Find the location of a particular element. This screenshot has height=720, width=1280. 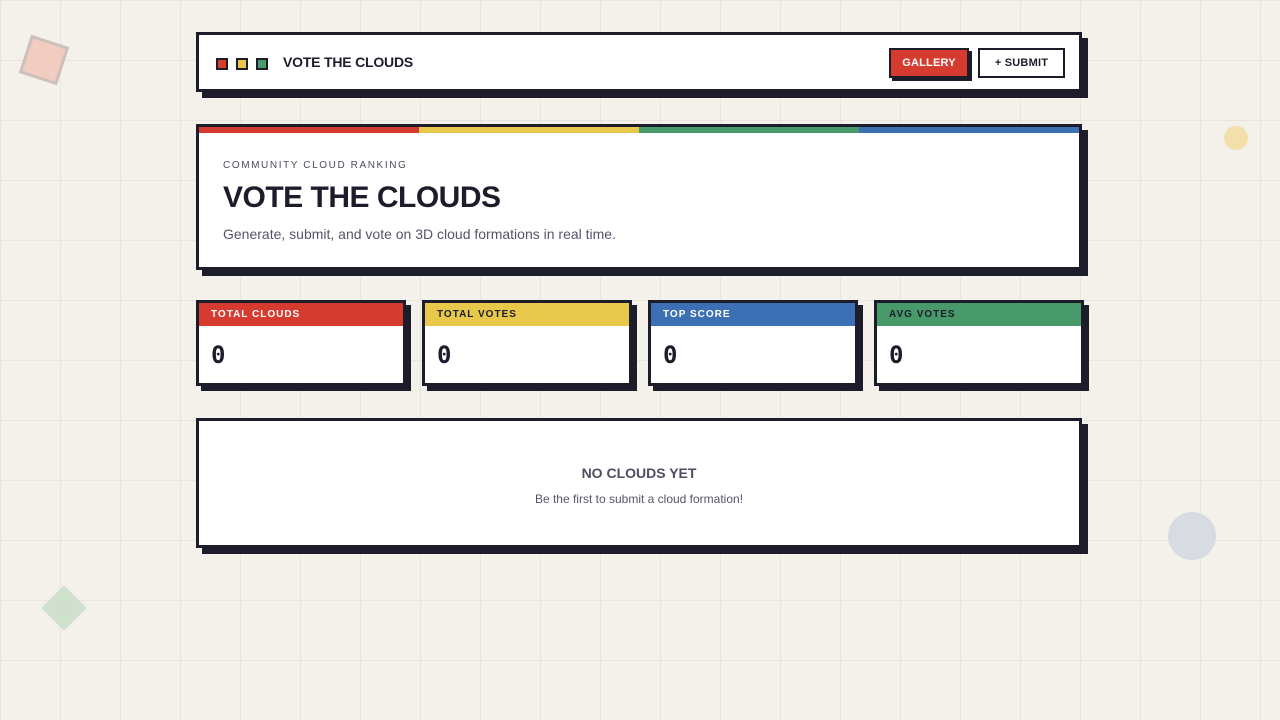

decorative-gray-dot is located at coordinates (1192, 536).